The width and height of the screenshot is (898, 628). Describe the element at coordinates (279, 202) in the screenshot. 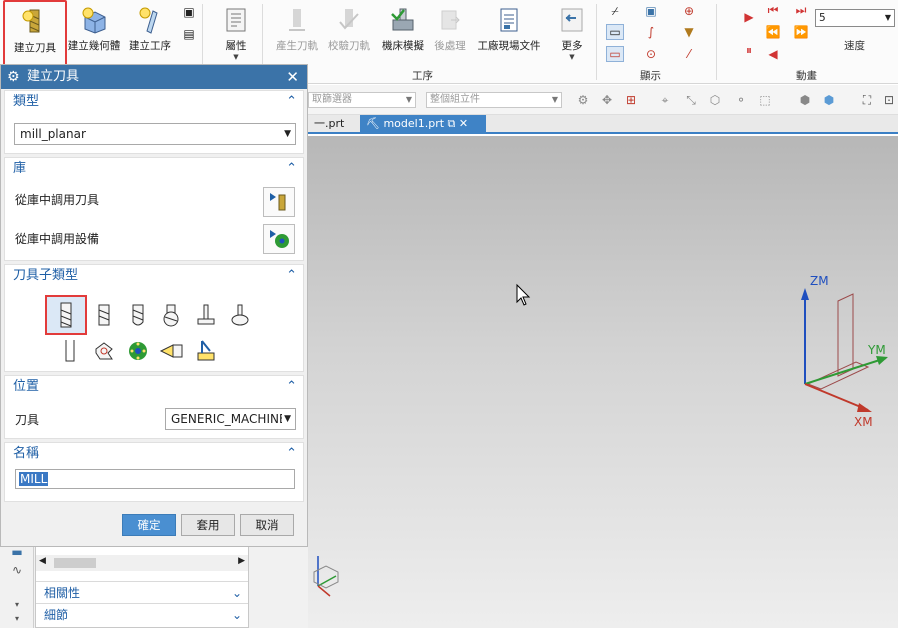

I see `retrieve-tool-button` at that location.